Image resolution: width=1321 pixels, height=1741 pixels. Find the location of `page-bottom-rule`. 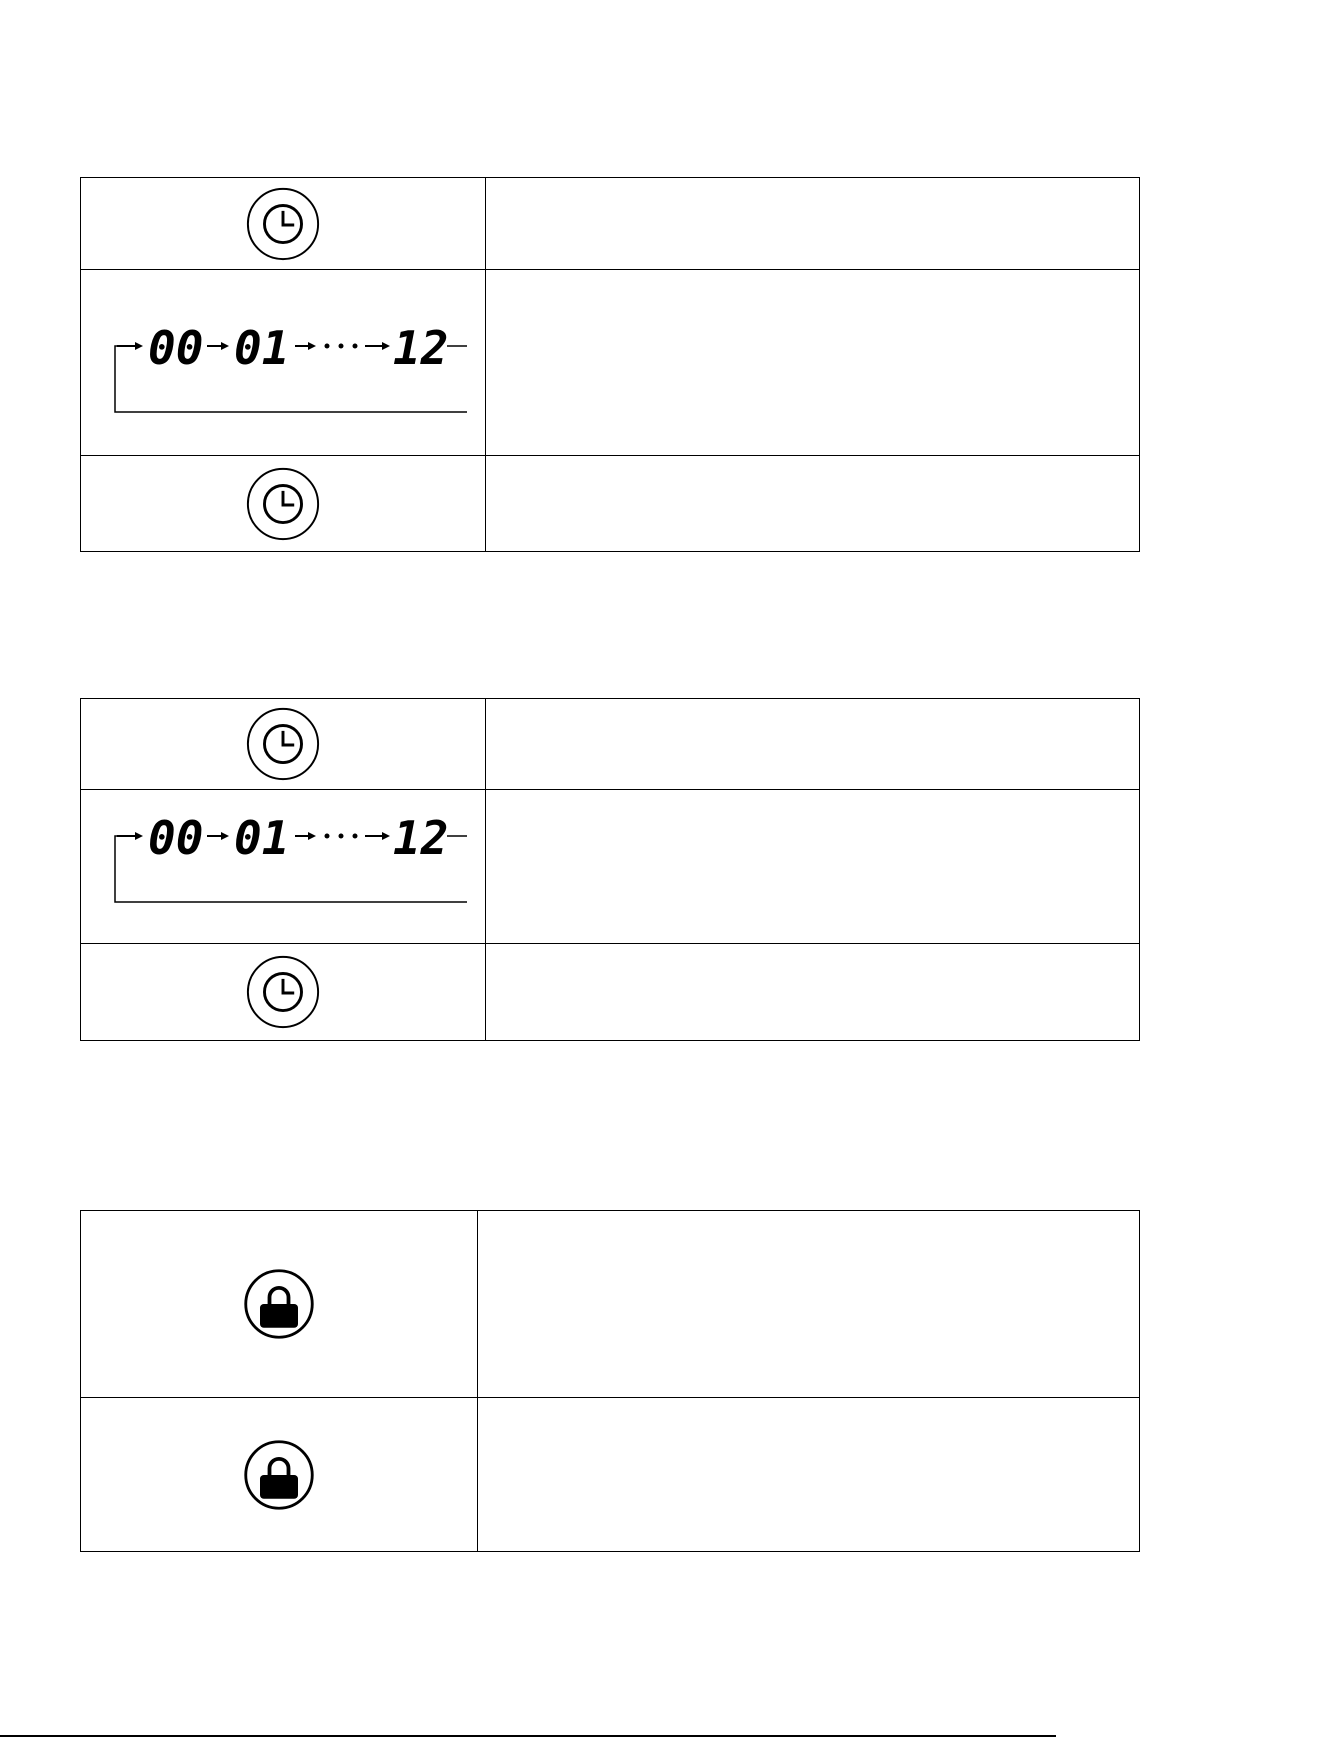

page-bottom-rule is located at coordinates (528, 1736).